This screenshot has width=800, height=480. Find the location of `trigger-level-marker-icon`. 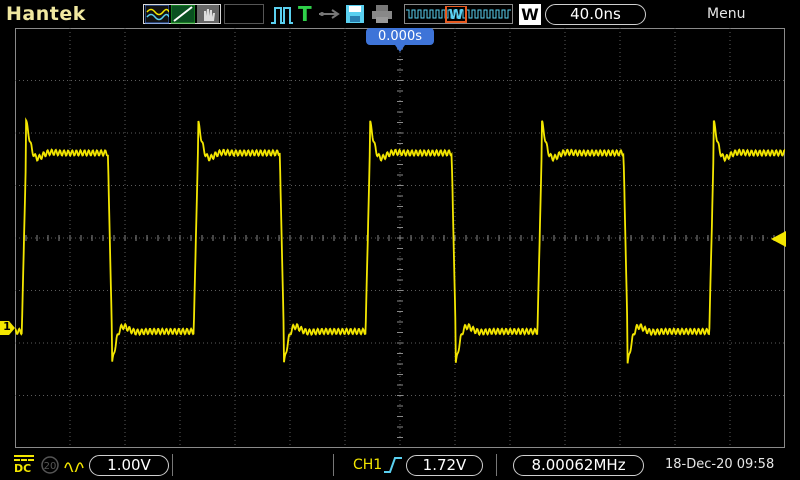

trigger-level-marker-icon is located at coordinates (778, 239).